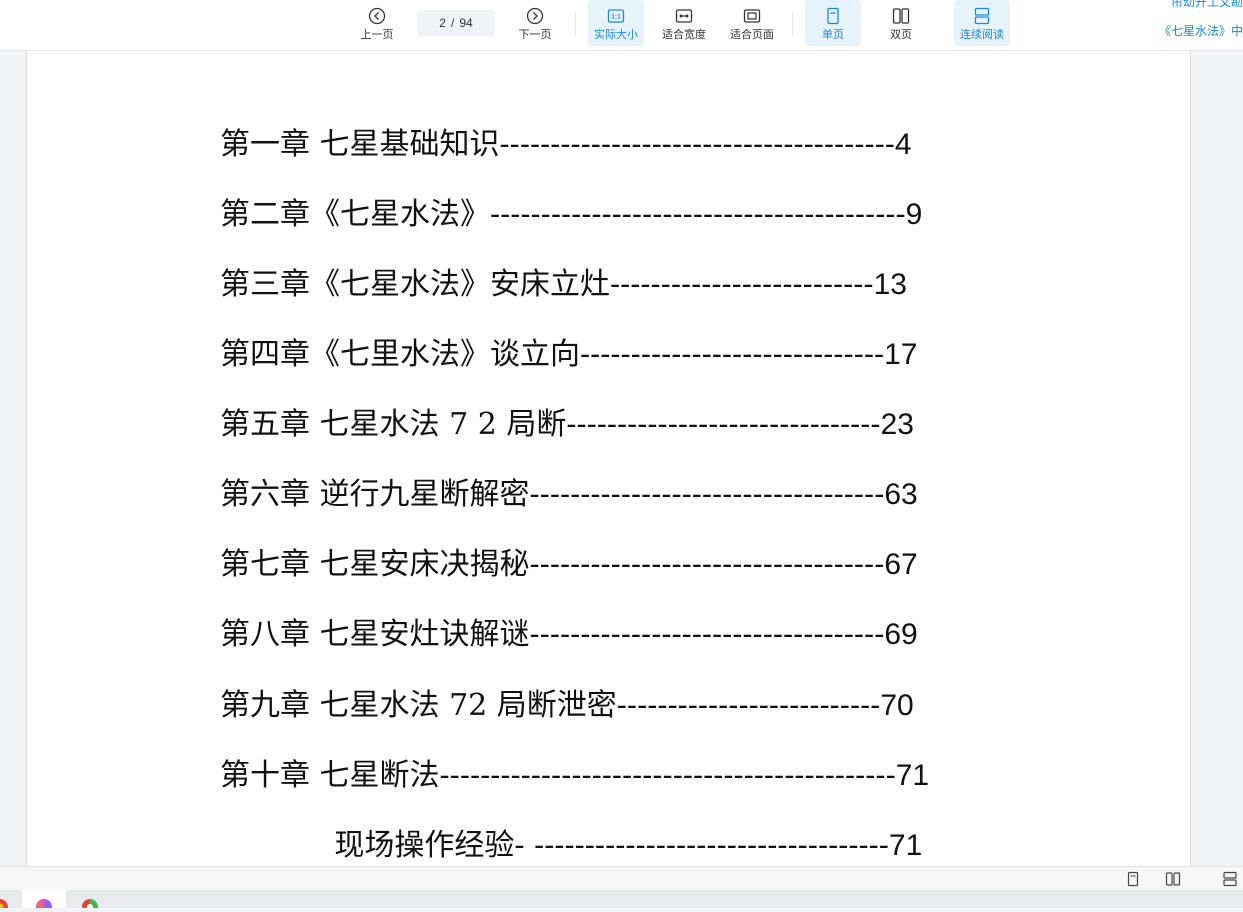  What do you see at coordinates (897, 705) in the screenshot?
I see `toc-page-number: 70` at bounding box center [897, 705].